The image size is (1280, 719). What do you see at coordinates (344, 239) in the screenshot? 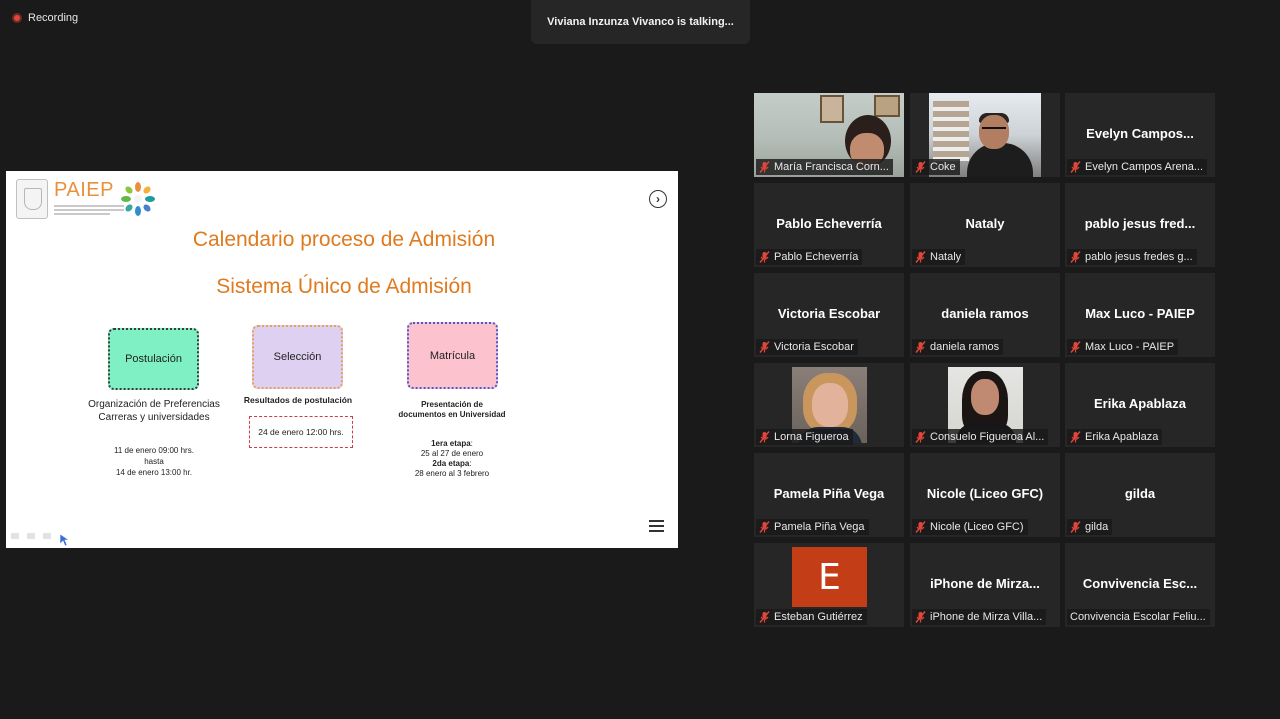
I see `slide-title: Calendario proceso de Admisión` at bounding box center [344, 239].